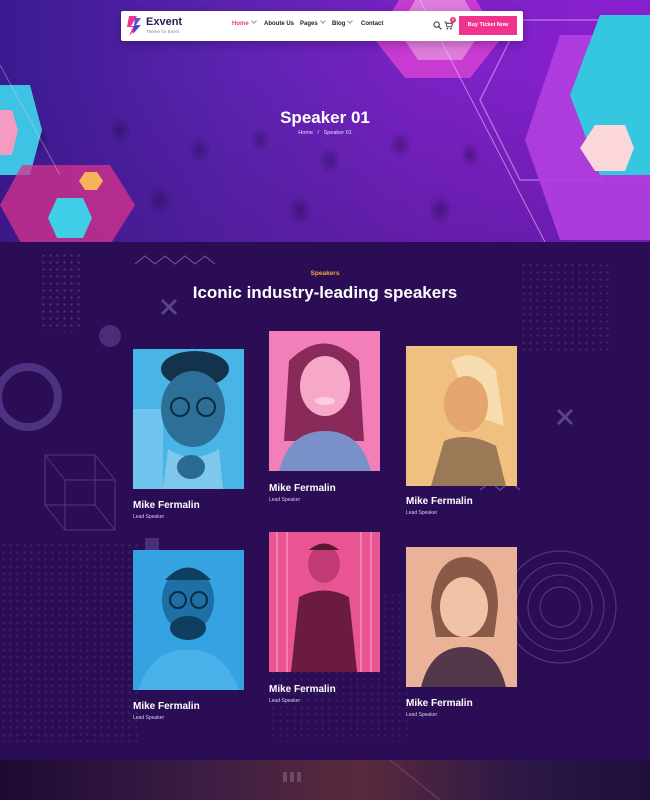 The width and height of the screenshot is (650, 800). I want to click on breadcrumb: Home / Speaker 01, so click(325, 133).